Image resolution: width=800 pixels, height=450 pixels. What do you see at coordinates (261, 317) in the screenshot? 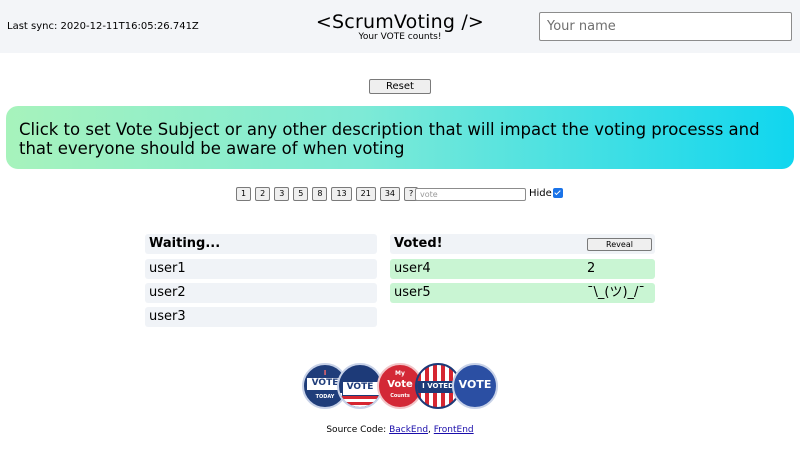
I see `waiting-user-row: user3` at bounding box center [261, 317].